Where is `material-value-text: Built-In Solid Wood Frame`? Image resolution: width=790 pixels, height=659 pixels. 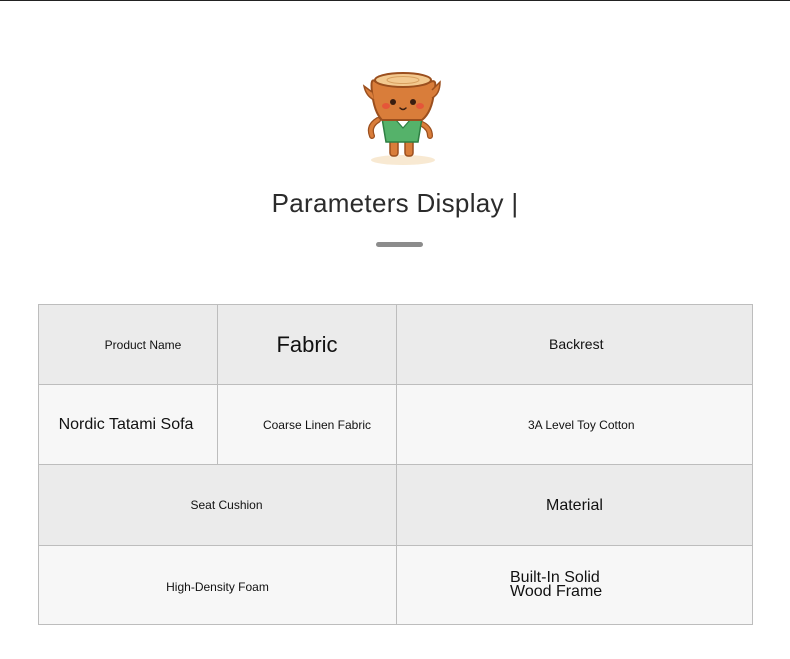
material-value-text: Built-In Solid Wood Frame is located at coordinates (556, 585).